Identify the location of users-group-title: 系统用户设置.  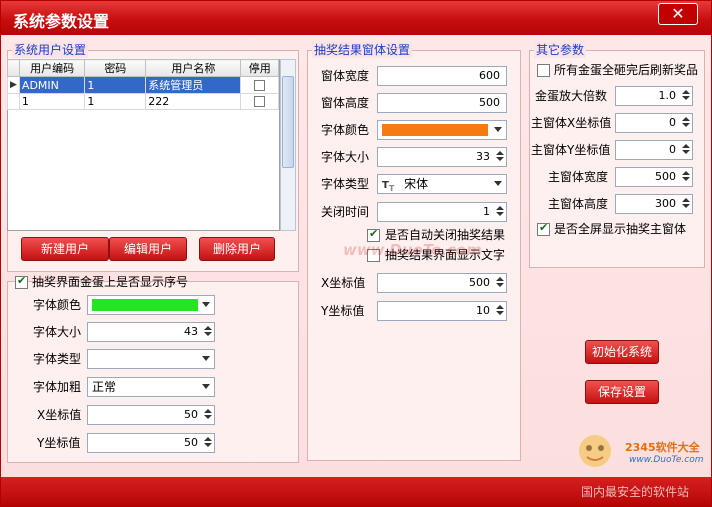
(50, 50).